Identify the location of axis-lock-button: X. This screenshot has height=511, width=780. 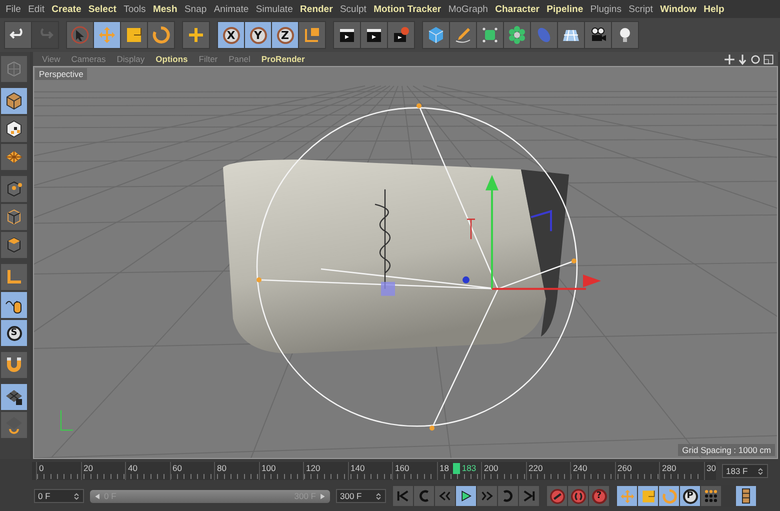
(231, 35).